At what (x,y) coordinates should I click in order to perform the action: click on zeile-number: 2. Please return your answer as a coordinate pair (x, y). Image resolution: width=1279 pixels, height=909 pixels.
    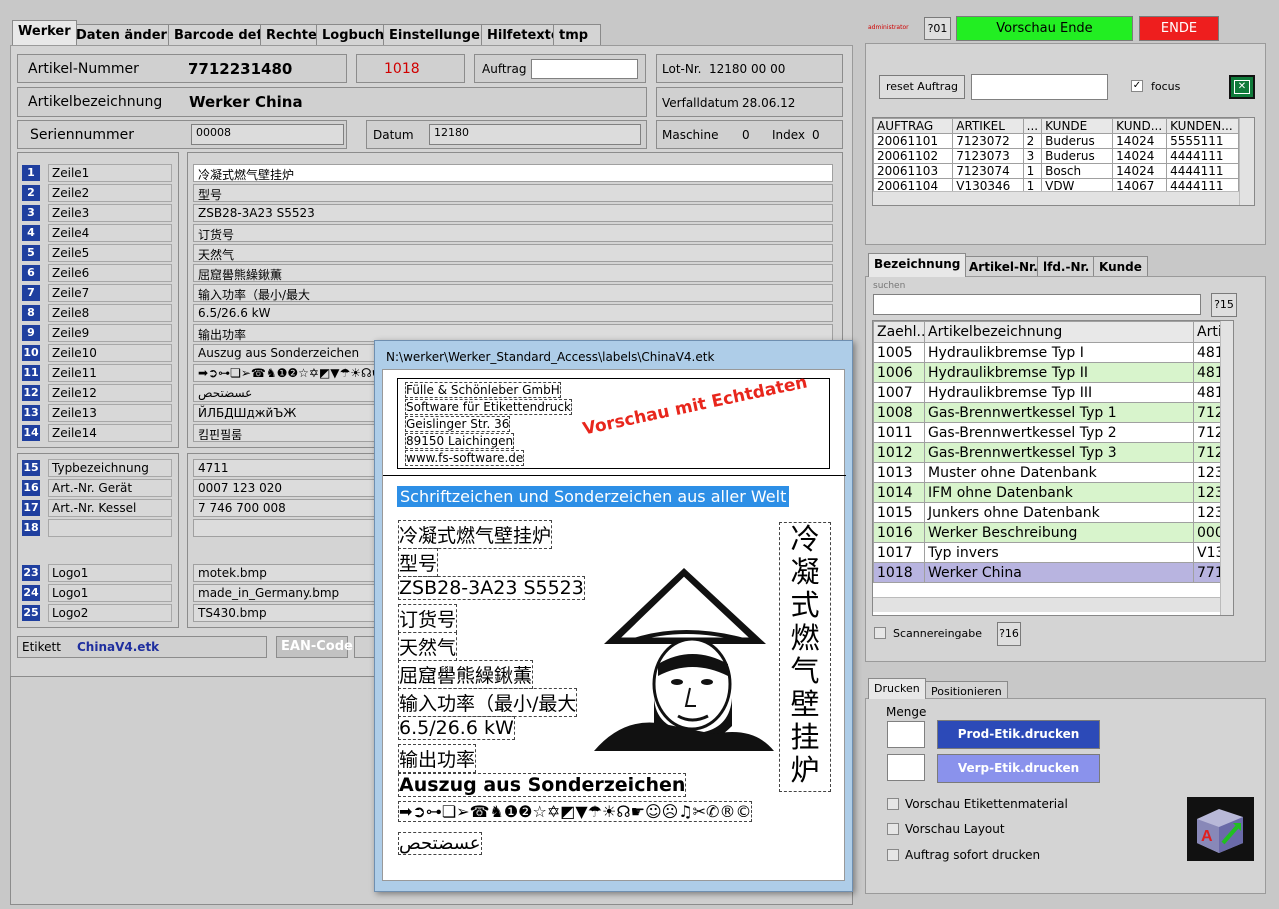
    Looking at the image, I should click on (31, 193).